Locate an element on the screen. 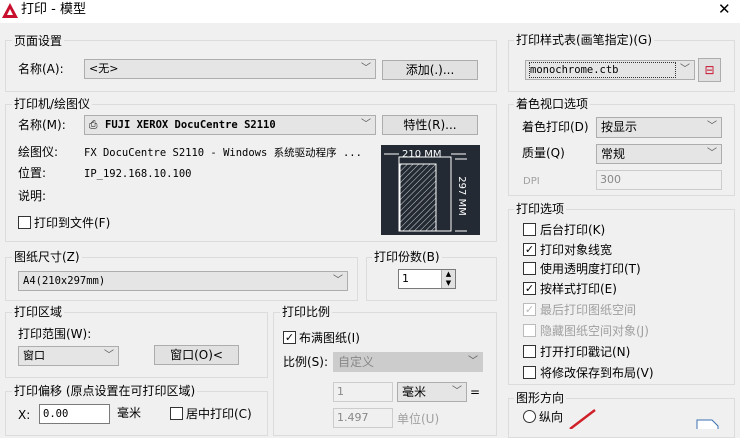 Image resolution: width=740 pixels, height=438 pixels. x-offset-input: 0.00 is located at coordinates (74, 414).